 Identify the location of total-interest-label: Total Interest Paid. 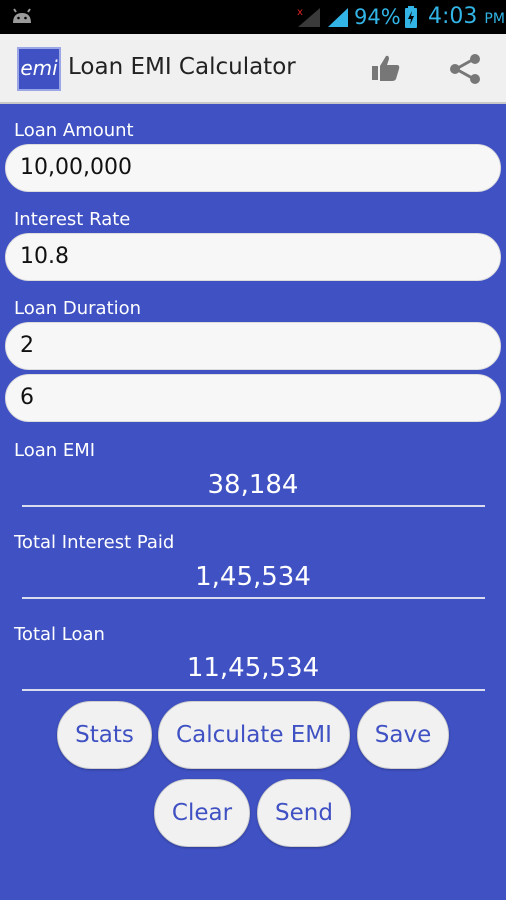
(94, 542).